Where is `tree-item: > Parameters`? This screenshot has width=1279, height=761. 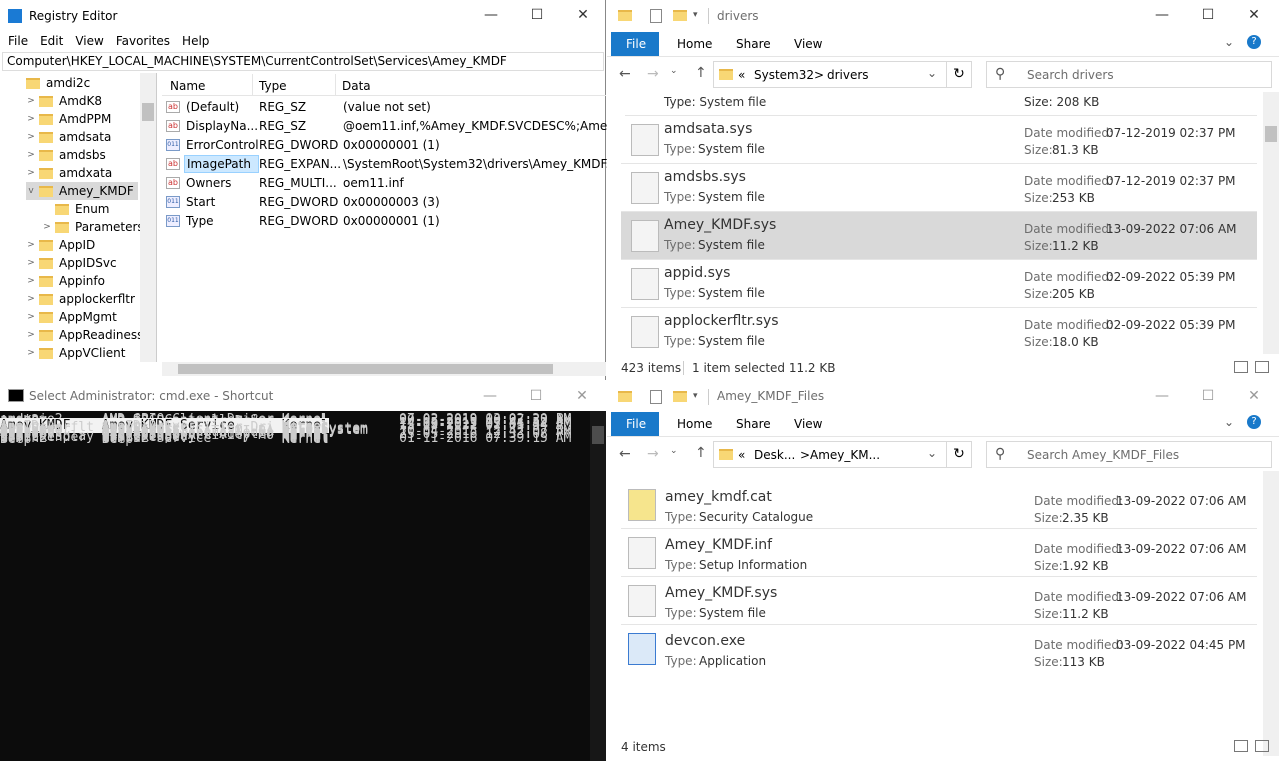
tree-item: > Parameters is located at coordinates (92, 227).